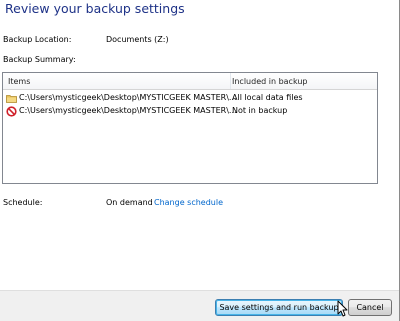 The height and width of the screenshot is (321, 400). Describe the element at coordinates (37, 39) in the screenshot. I see `backup-location-label: Backup Location:` at that location.